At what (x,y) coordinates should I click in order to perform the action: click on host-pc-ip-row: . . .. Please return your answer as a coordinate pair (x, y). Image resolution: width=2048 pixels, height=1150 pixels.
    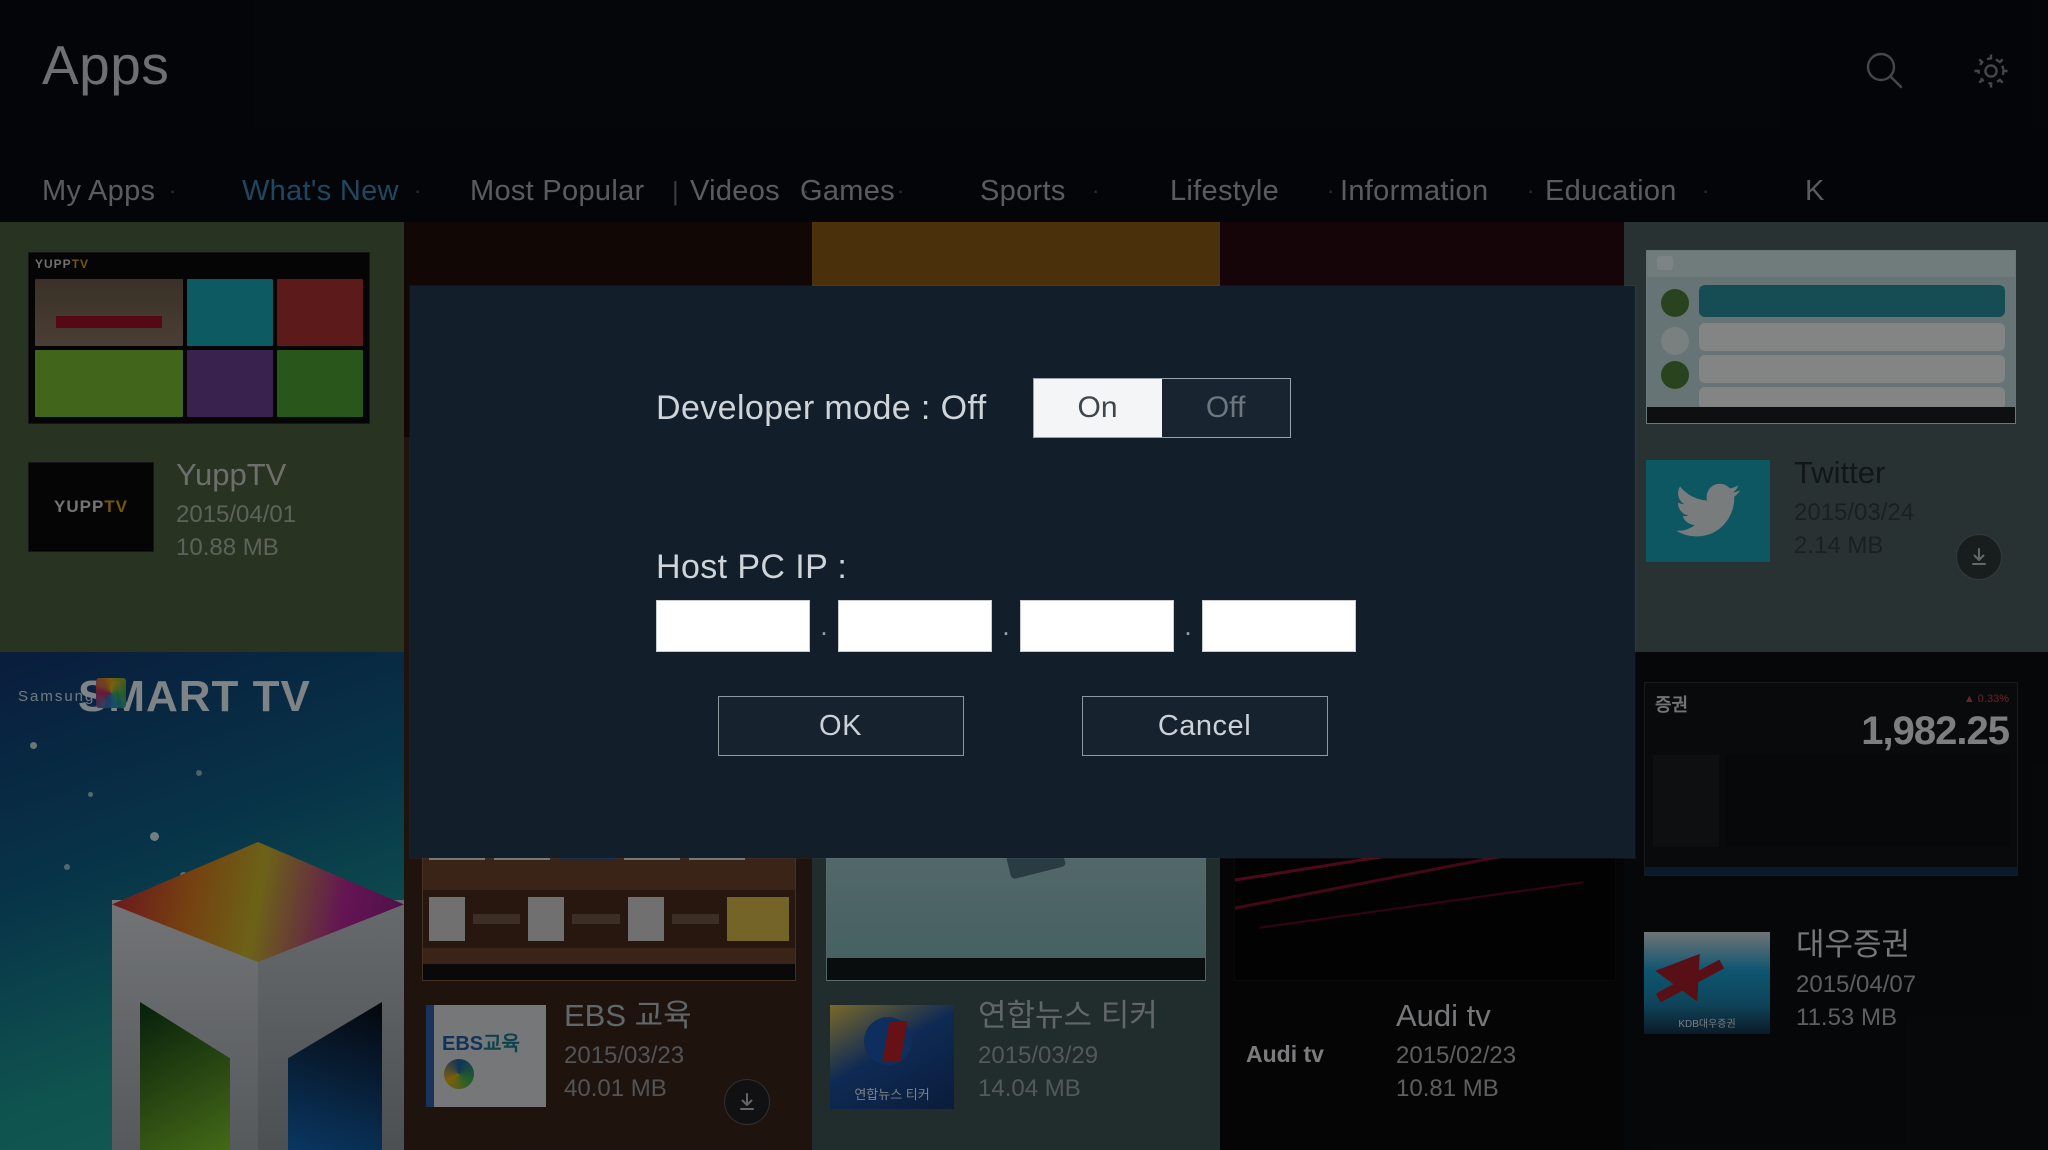
    Looking at the image, I should click on (1006, 626).